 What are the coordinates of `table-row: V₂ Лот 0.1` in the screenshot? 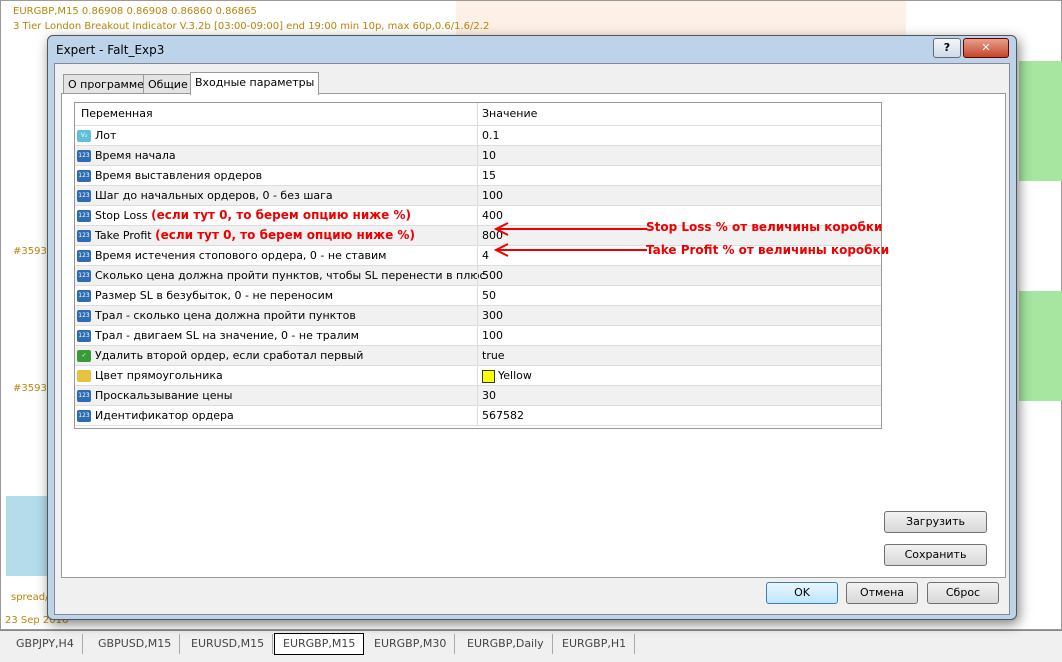 It's located at (478, 136).